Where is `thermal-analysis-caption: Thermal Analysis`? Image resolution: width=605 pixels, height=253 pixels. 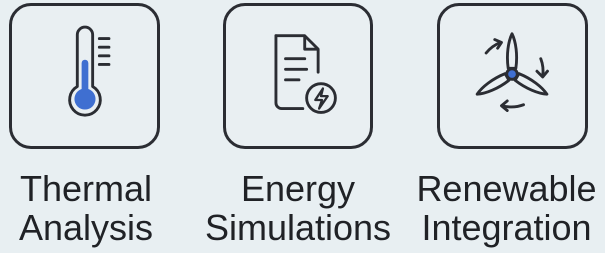
thermal-analysis-caption: Thermal Analysis is located at coordinates (86, 208).